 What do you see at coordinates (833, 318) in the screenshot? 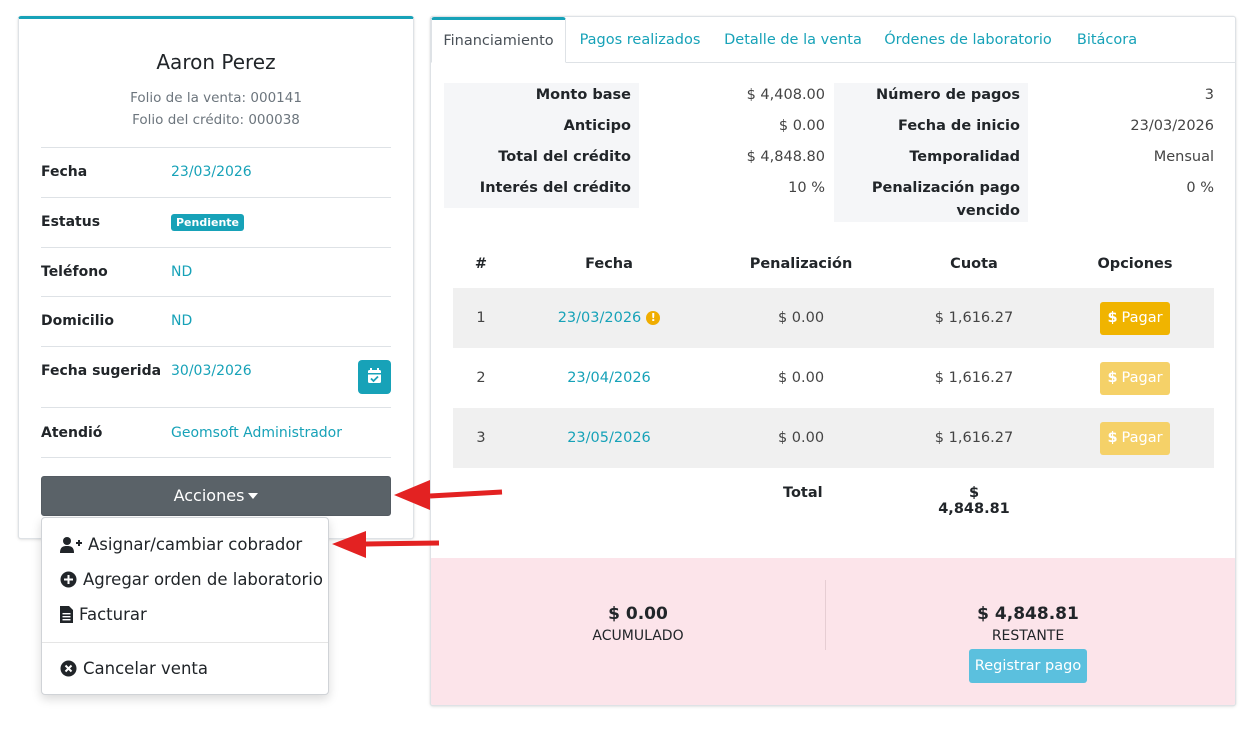
I see `table-row: 1 23/03/2026! $ 0.00 $ 1,616.27 $ Pagar` at bounding box center [833, 318].